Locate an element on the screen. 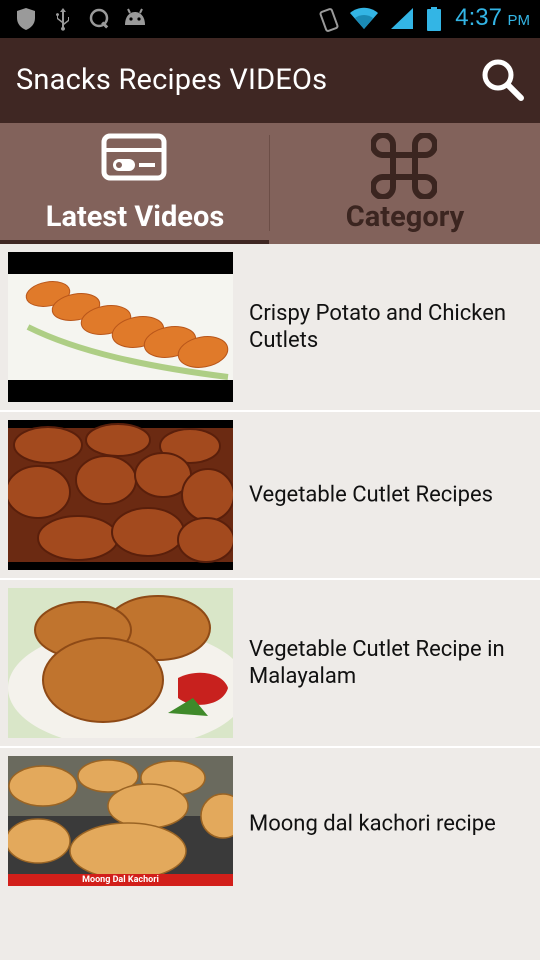 The image size is (540, 960). debug-icon is located at coordinates (99, 18).